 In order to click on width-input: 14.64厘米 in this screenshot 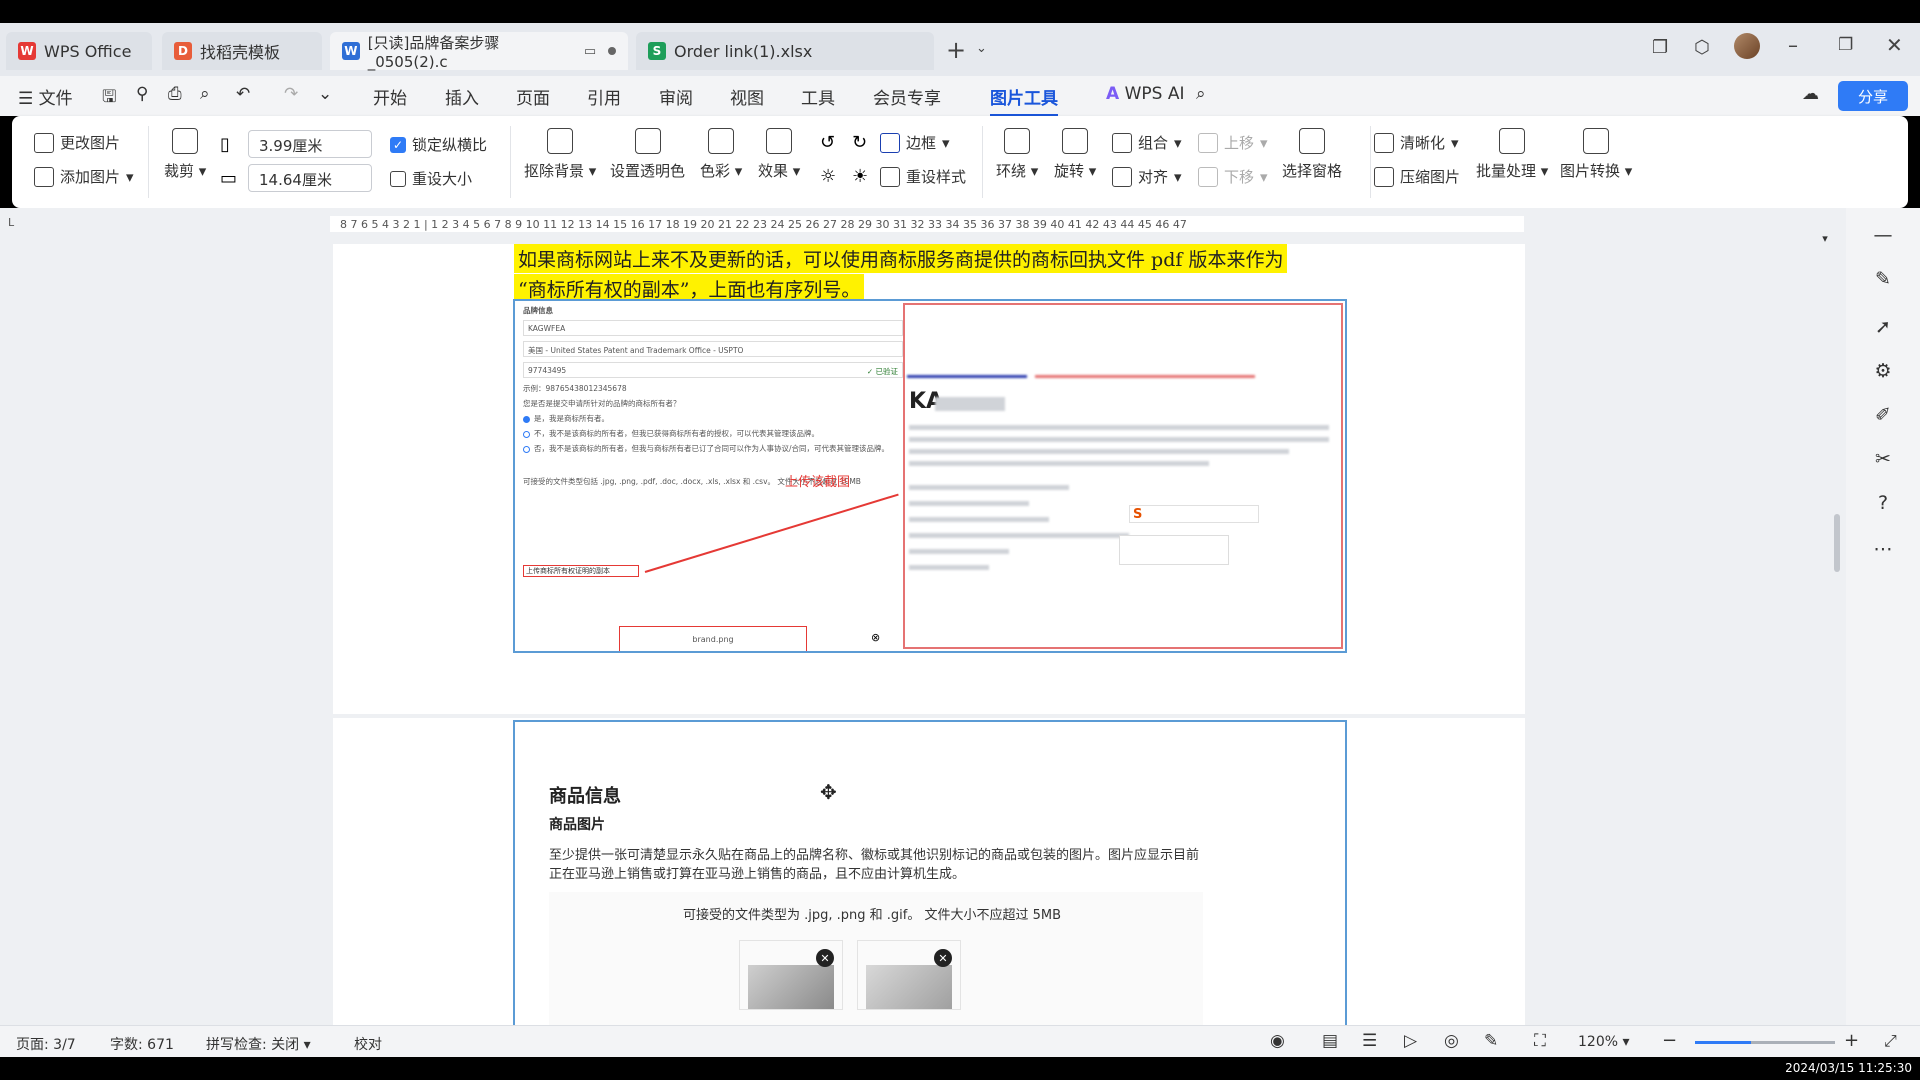, I will do `click(310, 178)`.